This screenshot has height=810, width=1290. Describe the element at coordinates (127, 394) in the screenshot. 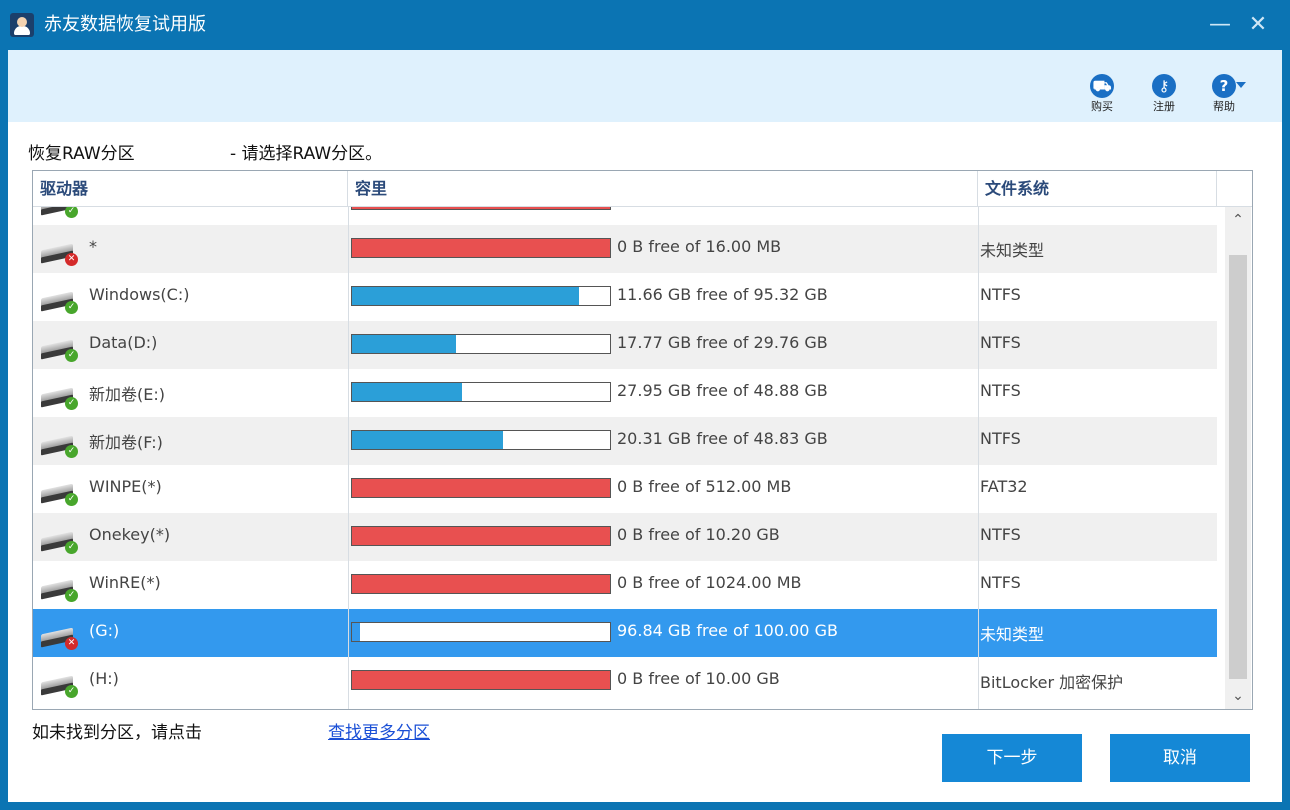

I see `drive-name: 新加卷(E:)` at that location.